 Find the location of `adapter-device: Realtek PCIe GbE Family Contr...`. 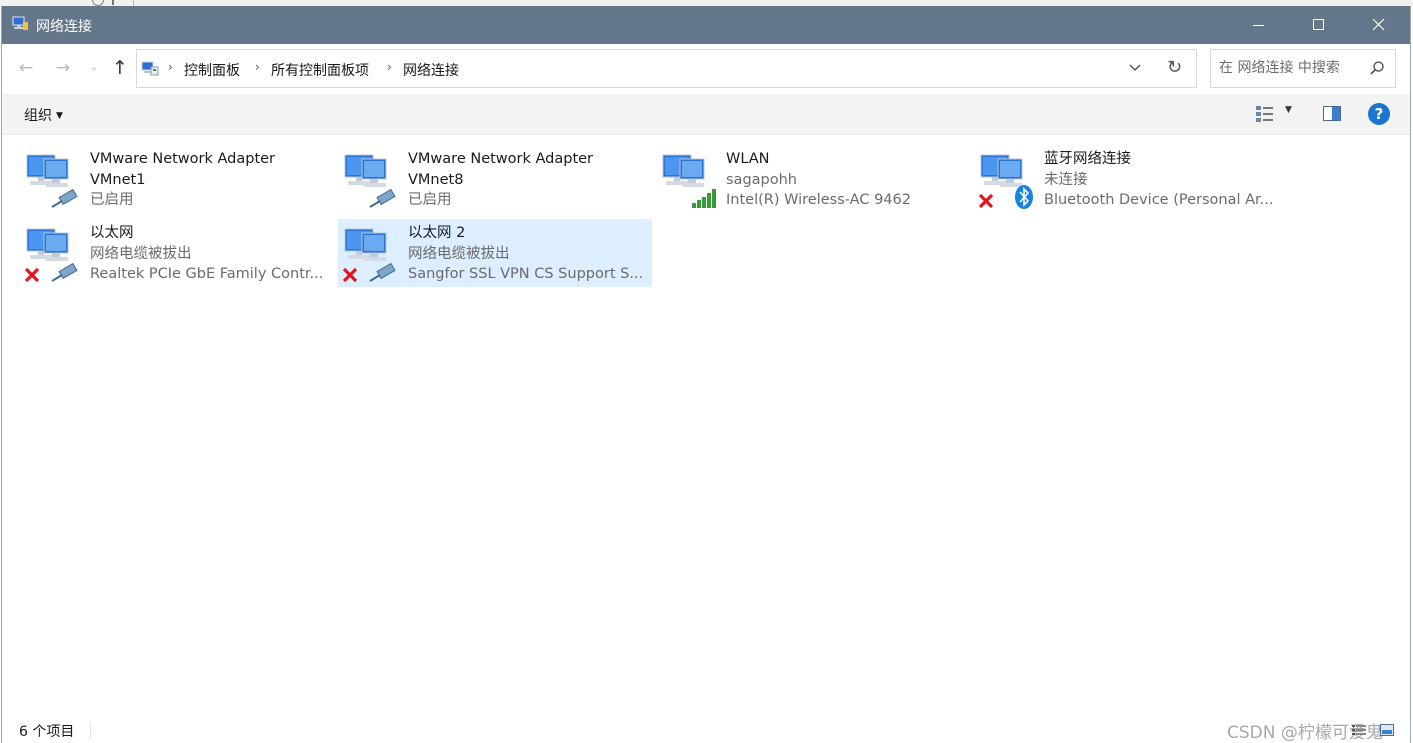

adapter-device: Realtek PCIe GbE Family Contr... is located at coordinates (207, 274).